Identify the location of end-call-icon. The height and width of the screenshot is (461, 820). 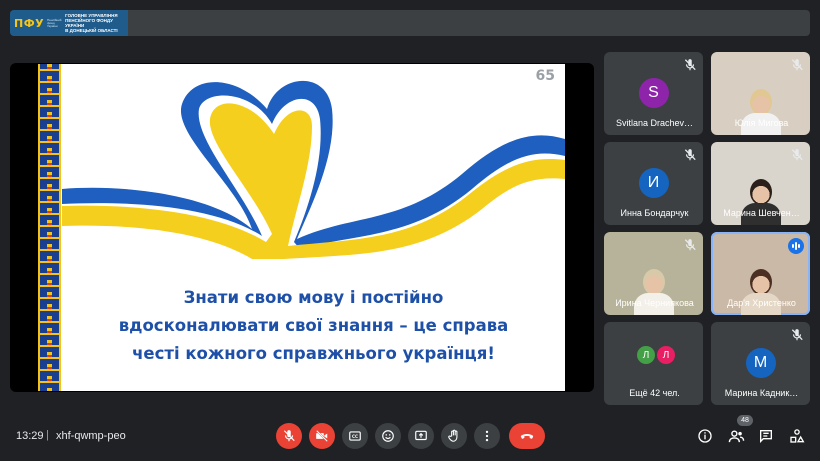
(527, 436).